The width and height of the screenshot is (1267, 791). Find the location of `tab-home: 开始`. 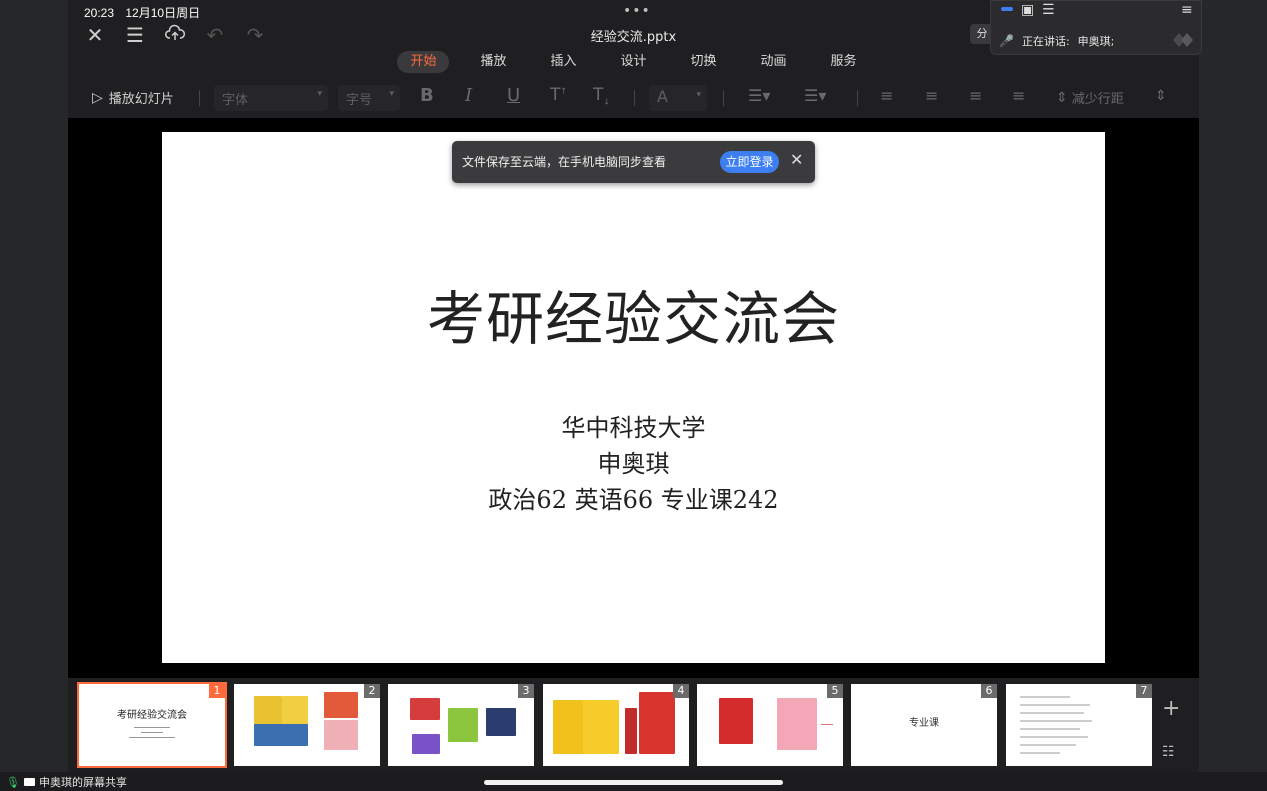

tab-home: 开始 is located at coordinates (423, 62).